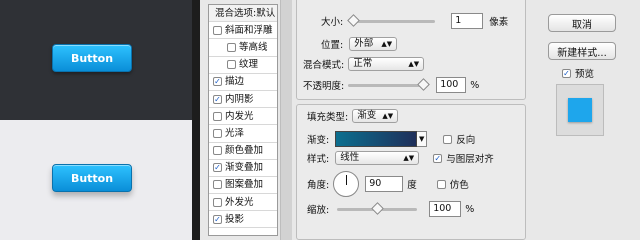 This screenshot has width=640, height=240. I want to click on dither-checkbox, so click(441, 184).